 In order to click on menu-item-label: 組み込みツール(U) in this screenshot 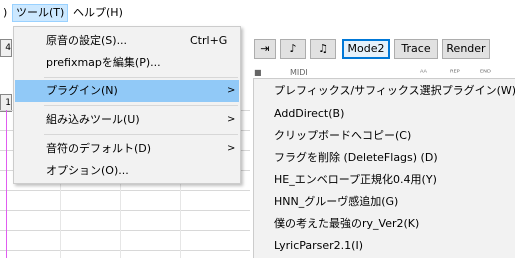, I will do `click(93, 119)`.